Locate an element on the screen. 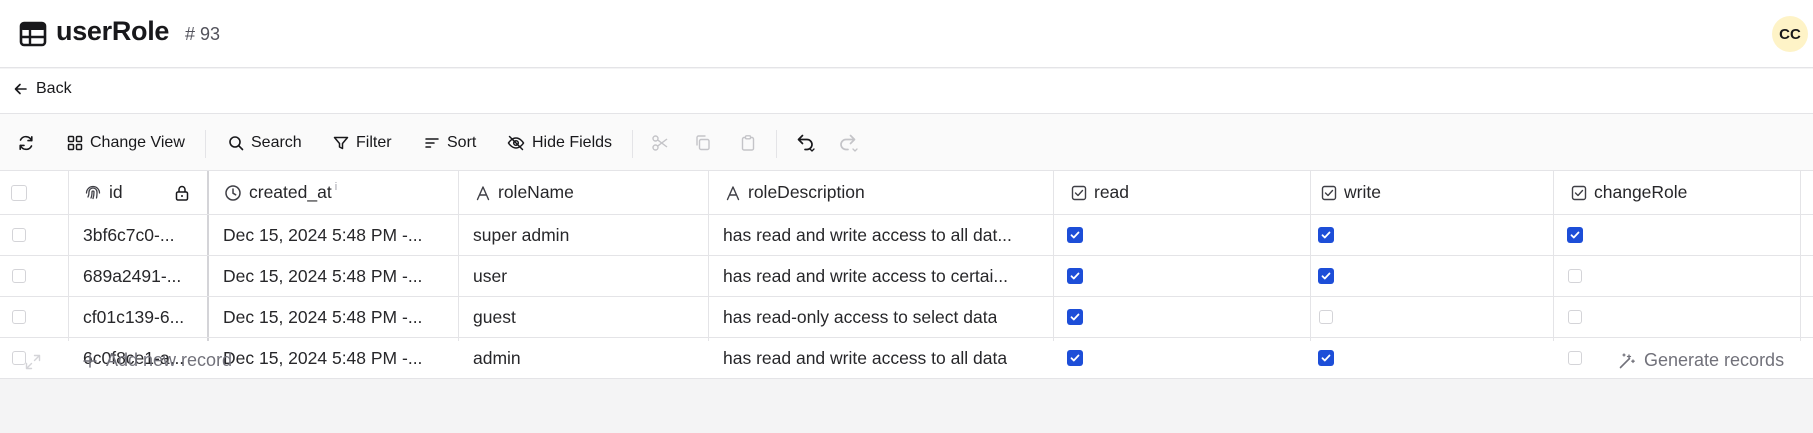 The height and width of the screenshot is (433, 1813). undo-icon is located at coordinates (806, 143).